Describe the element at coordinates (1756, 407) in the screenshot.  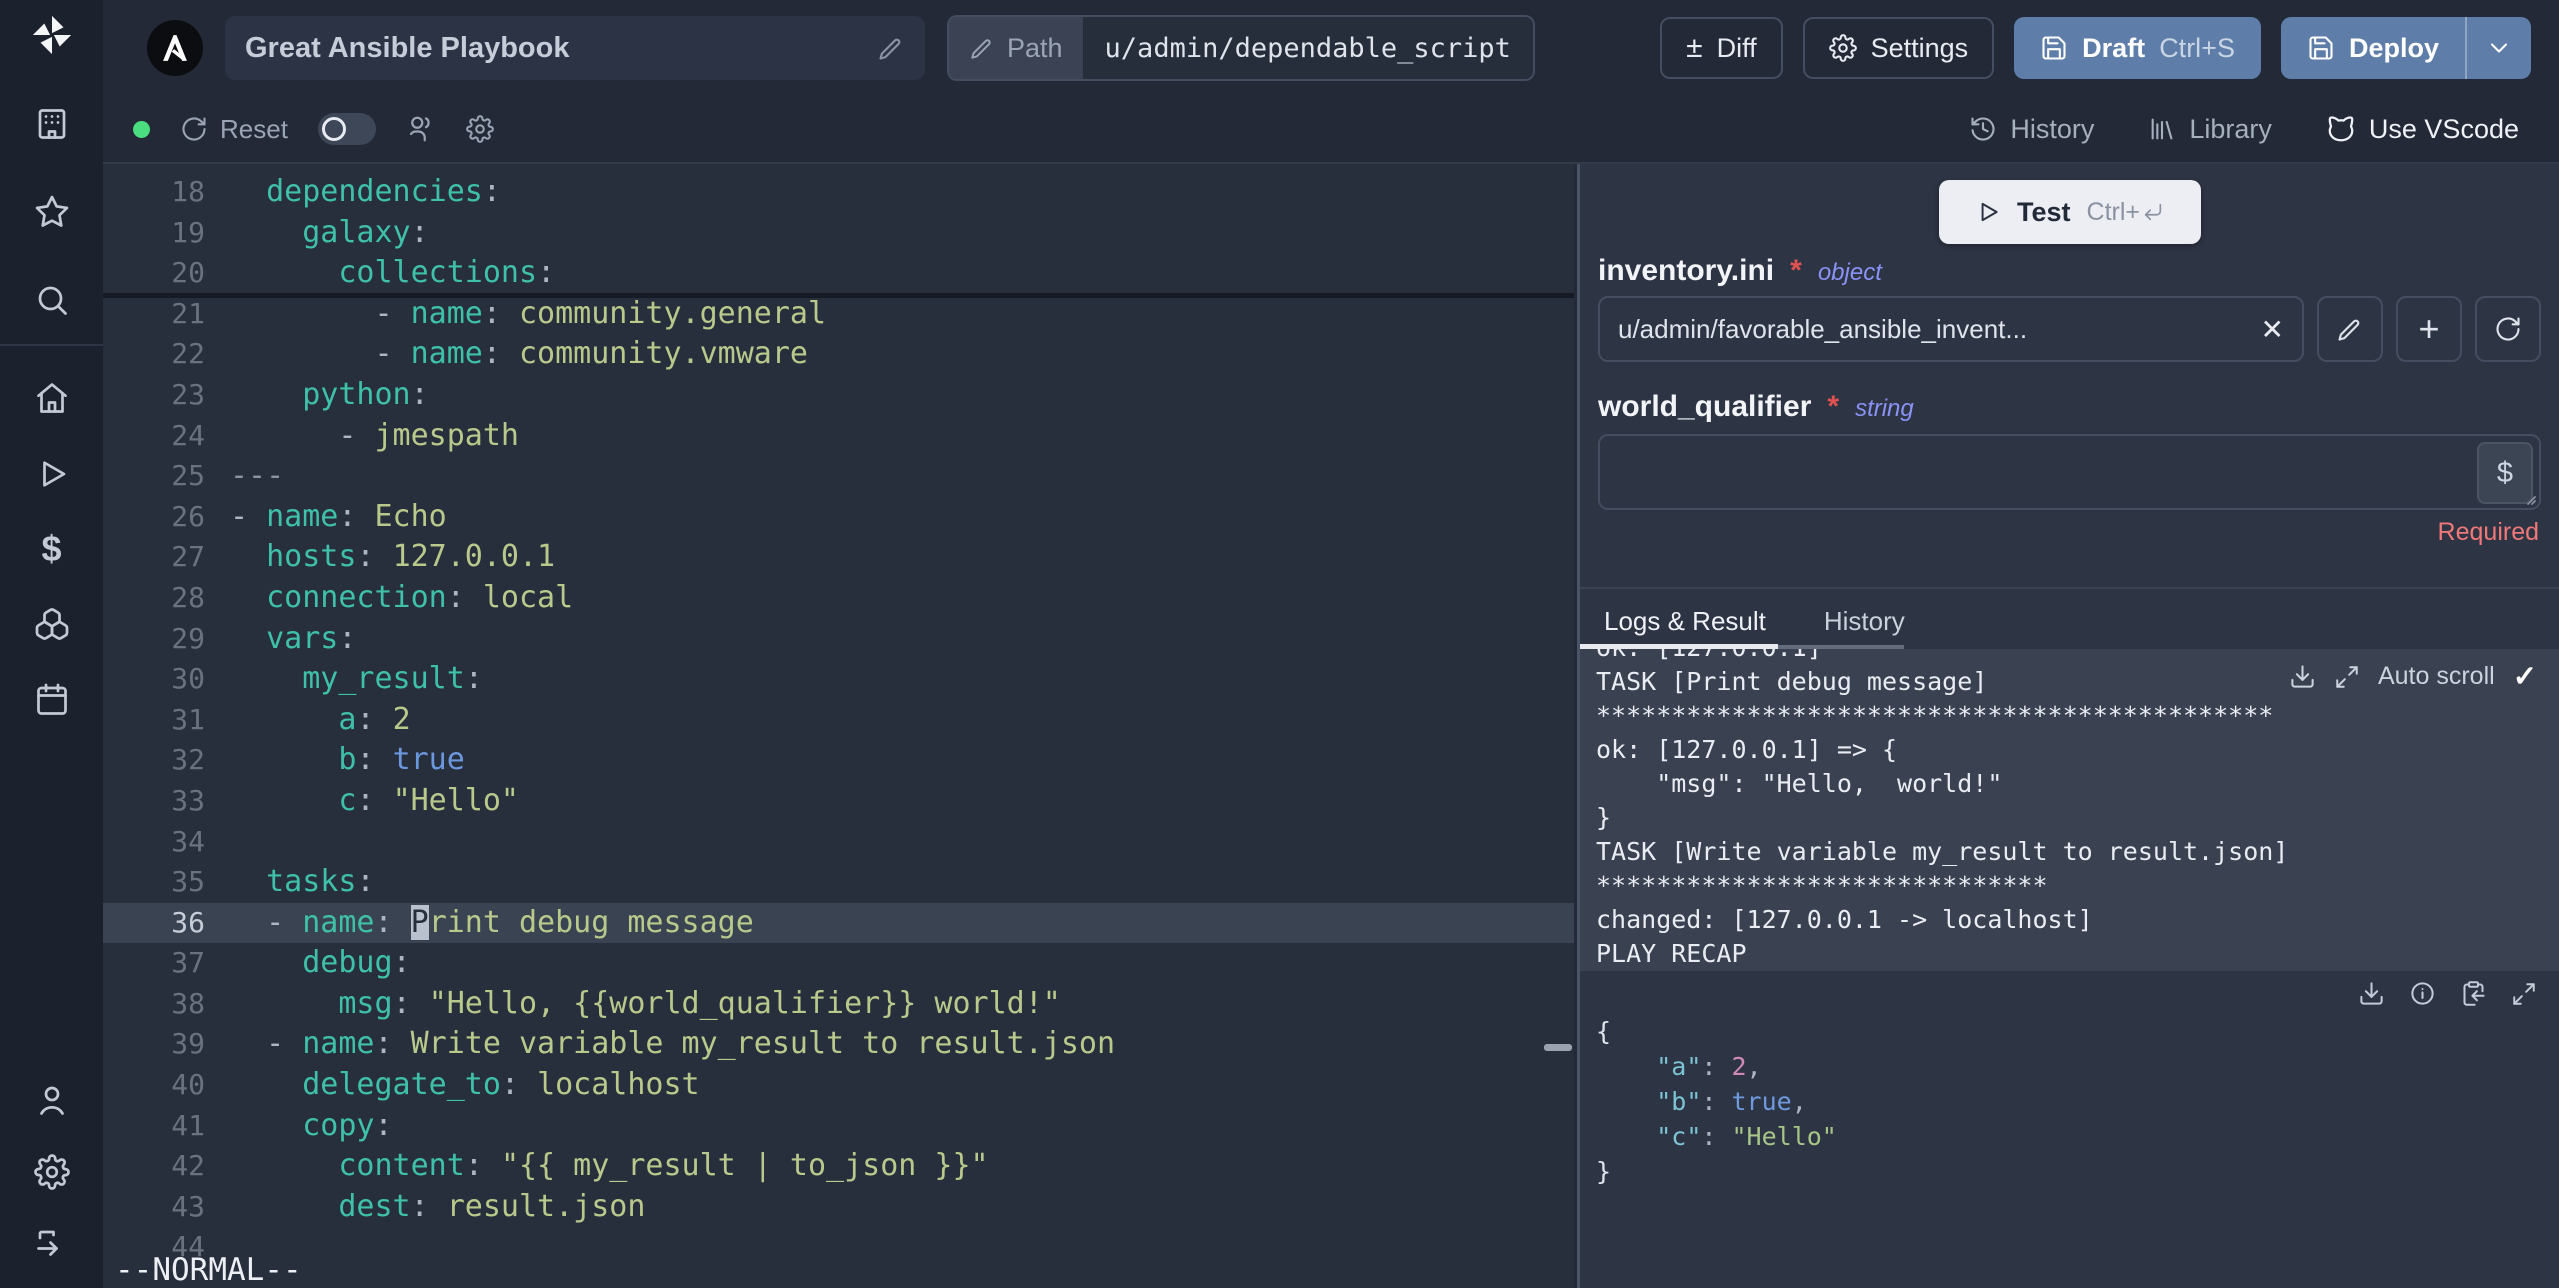
I see `world-qualifier-arg-label: world_qualifier * string` at that location.